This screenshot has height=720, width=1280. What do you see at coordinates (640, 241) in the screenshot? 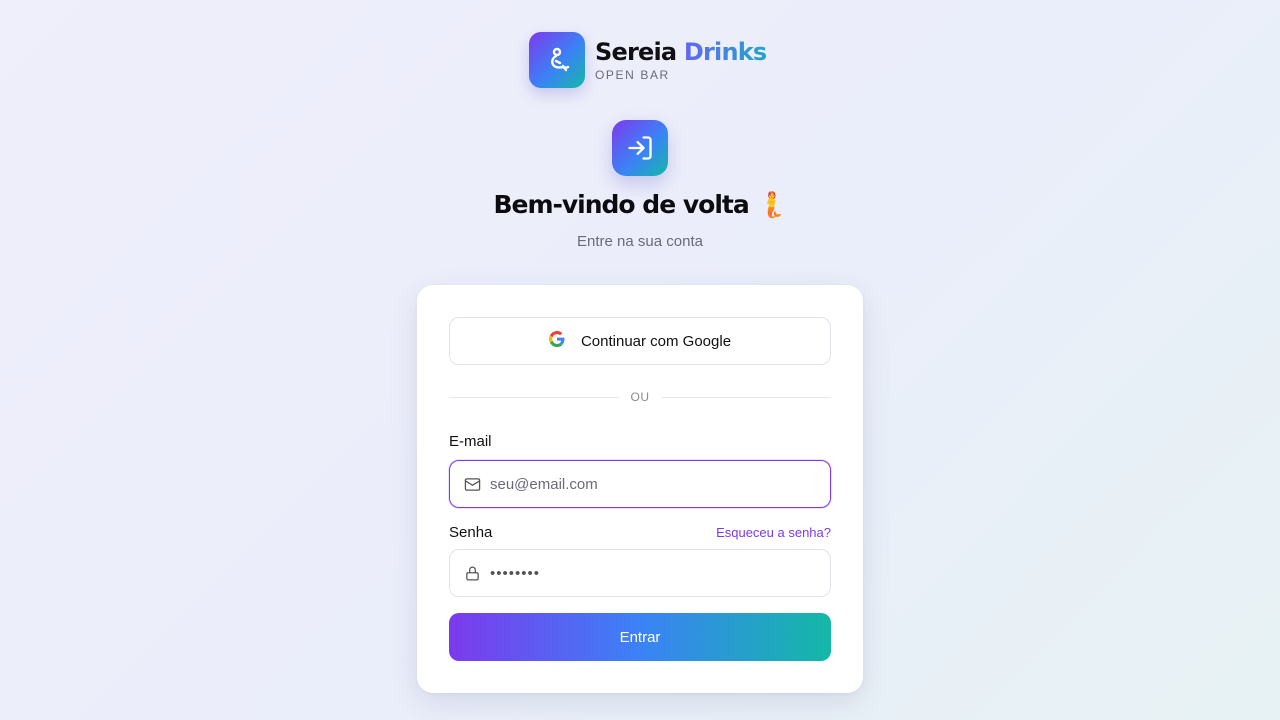
I see `page-subtitle: Entre na sua conta` at bounding box center [640, 241].